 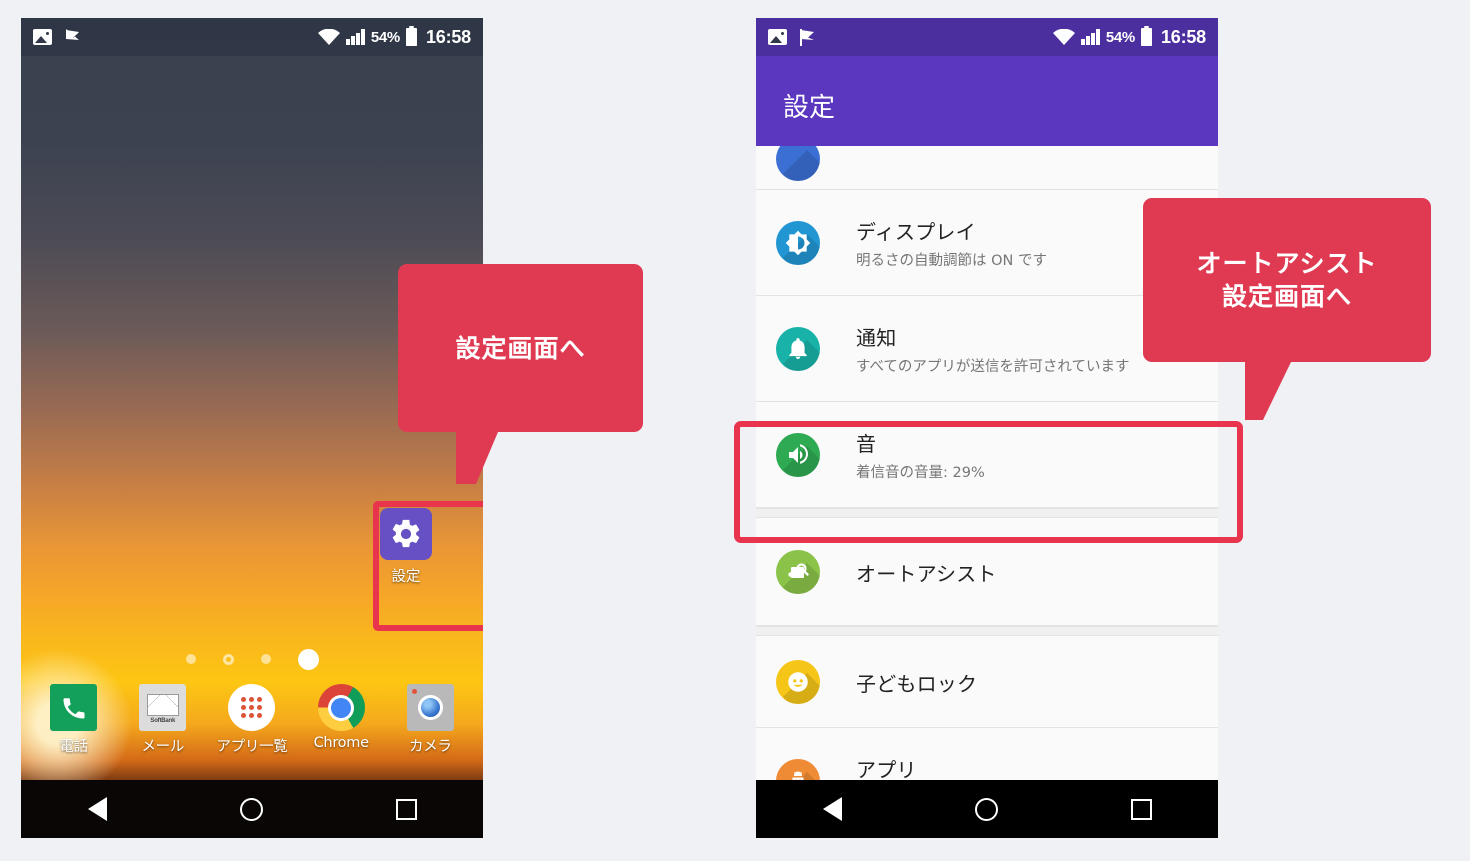 I want to click on dock-app-camera: カメラ, so click(x=430, y=720).